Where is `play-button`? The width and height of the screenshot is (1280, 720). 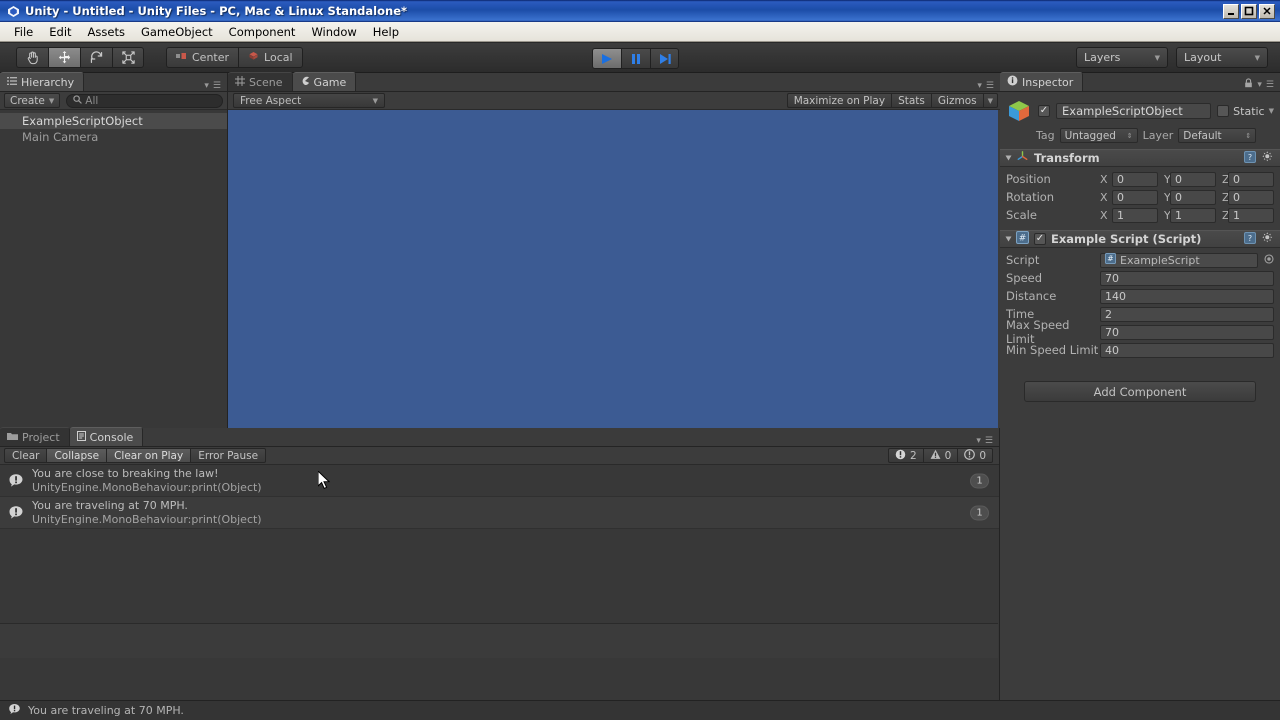 play-button is located at coordinates (606, 58).